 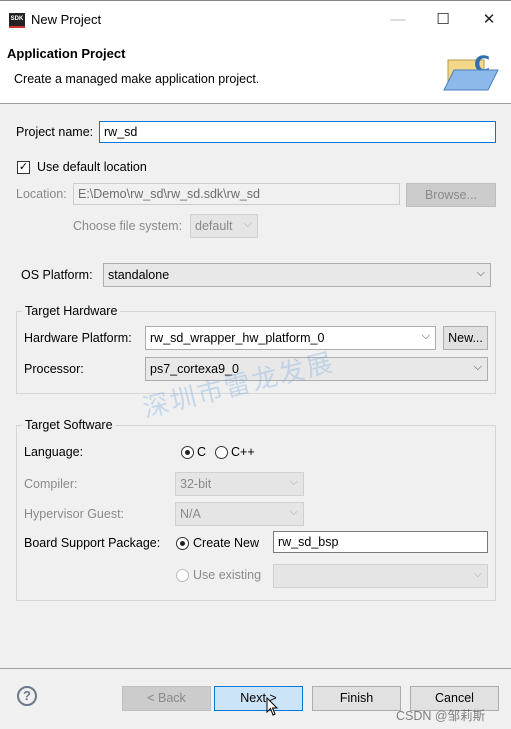 What do you see at coordinates (239, 484) in the screenshot?
I see `compiler-select: 32-bit ⌵` at bounding box center [239, 484].